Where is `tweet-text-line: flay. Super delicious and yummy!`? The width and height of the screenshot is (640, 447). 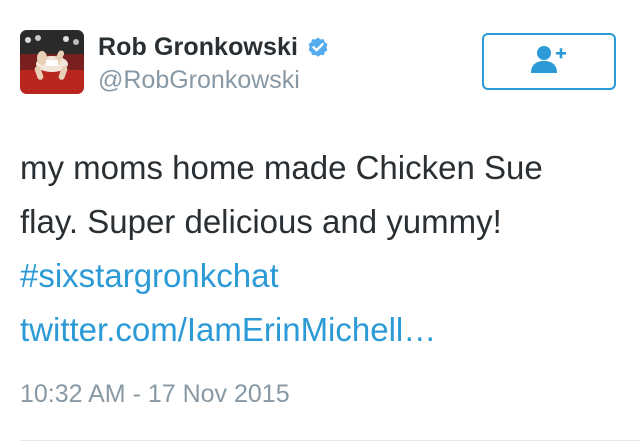 tweet-text-line: flay. Super delicious and yummy! is located at coordinates (261, 221).